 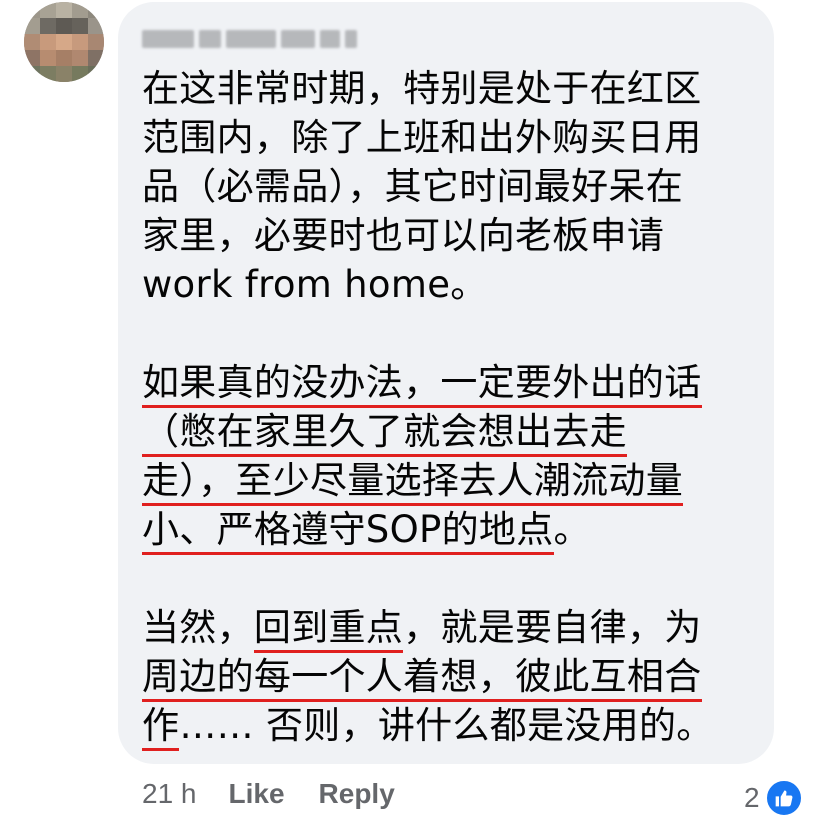 I want to click on comment-line: 小、严格遵守SOP的地点。, so click(x=451, y=530).